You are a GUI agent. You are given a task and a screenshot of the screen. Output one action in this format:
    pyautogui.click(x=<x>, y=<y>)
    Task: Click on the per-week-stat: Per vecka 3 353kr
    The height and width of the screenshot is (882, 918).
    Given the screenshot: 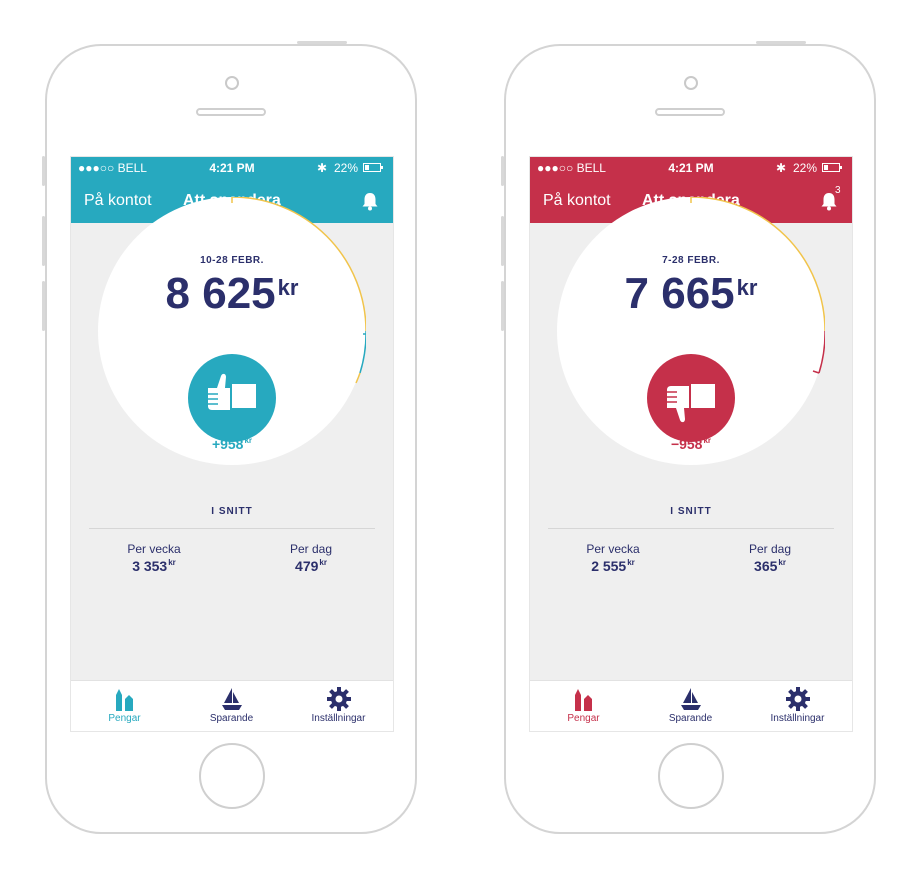 What is the action you would take?
    pyautogui.click(x=154, y=558)
    